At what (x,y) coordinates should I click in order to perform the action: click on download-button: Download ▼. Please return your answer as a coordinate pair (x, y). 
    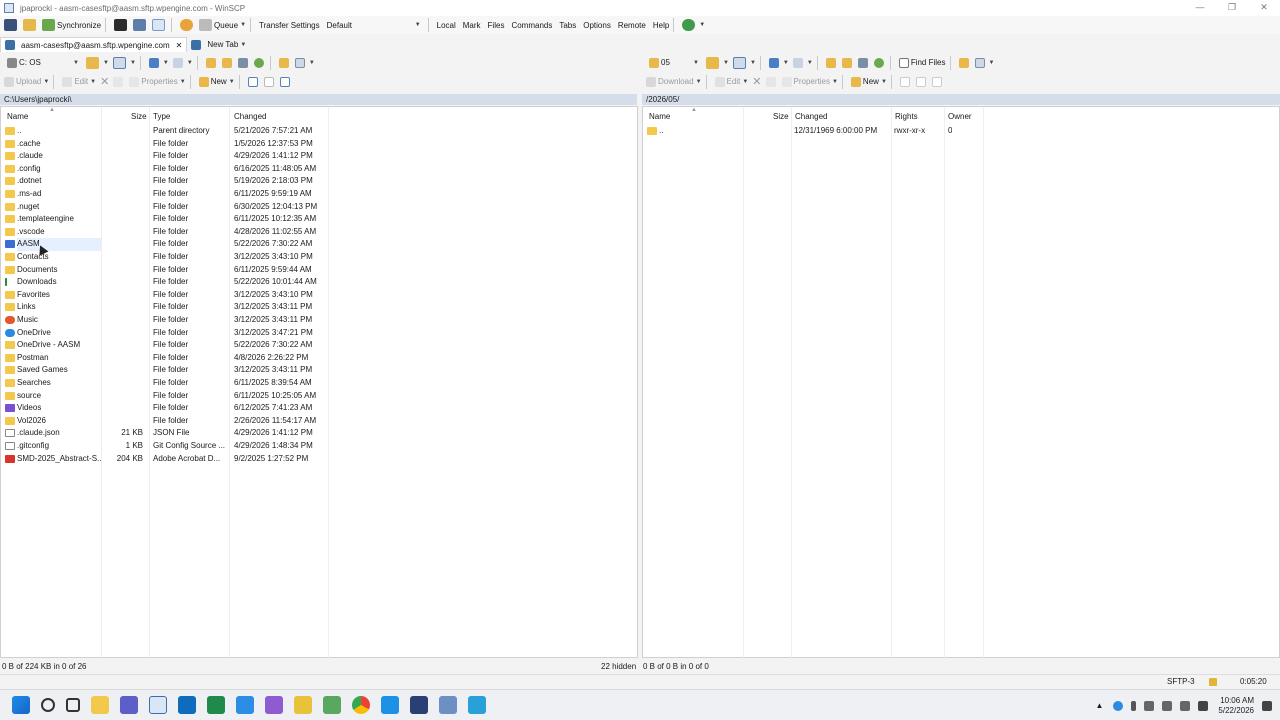
    Looking at the image, I should click on (674, 82).